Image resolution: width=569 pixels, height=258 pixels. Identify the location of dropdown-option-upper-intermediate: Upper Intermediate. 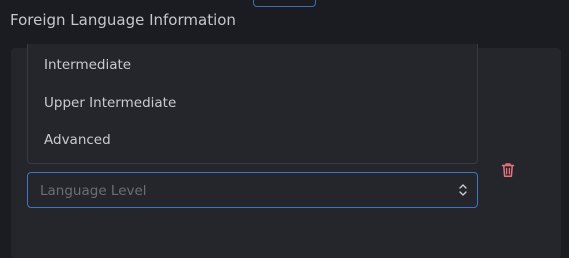
(110, 103).